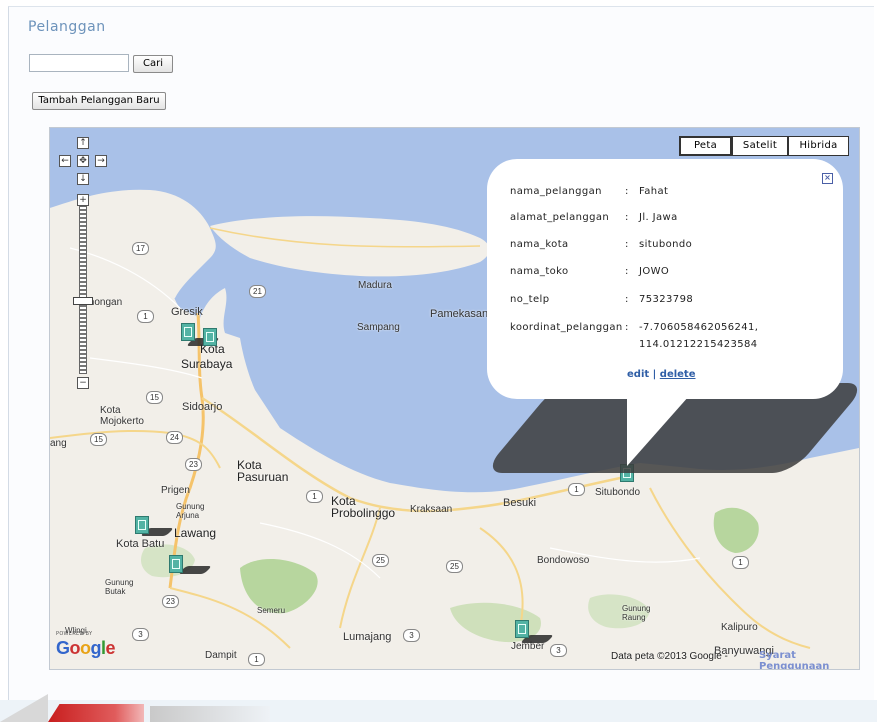 The image size is (877, 722). What do you see at coordinates (83, 143) in the screenshot?
I see `pan-up-icon: ↑` at bounding box center [83, 143].